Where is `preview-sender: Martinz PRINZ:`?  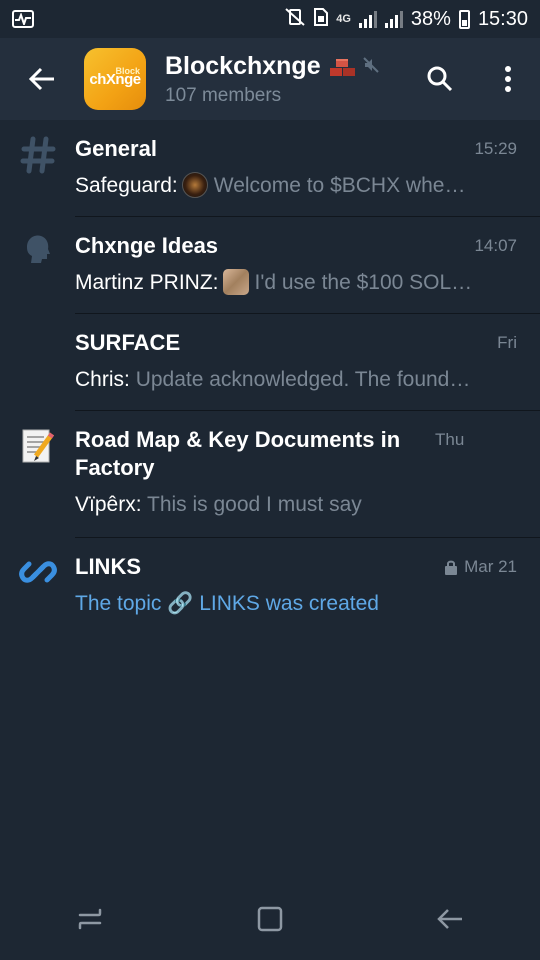
preview-sender: Martinz PRINZ: is located at coordinates (147, 282).